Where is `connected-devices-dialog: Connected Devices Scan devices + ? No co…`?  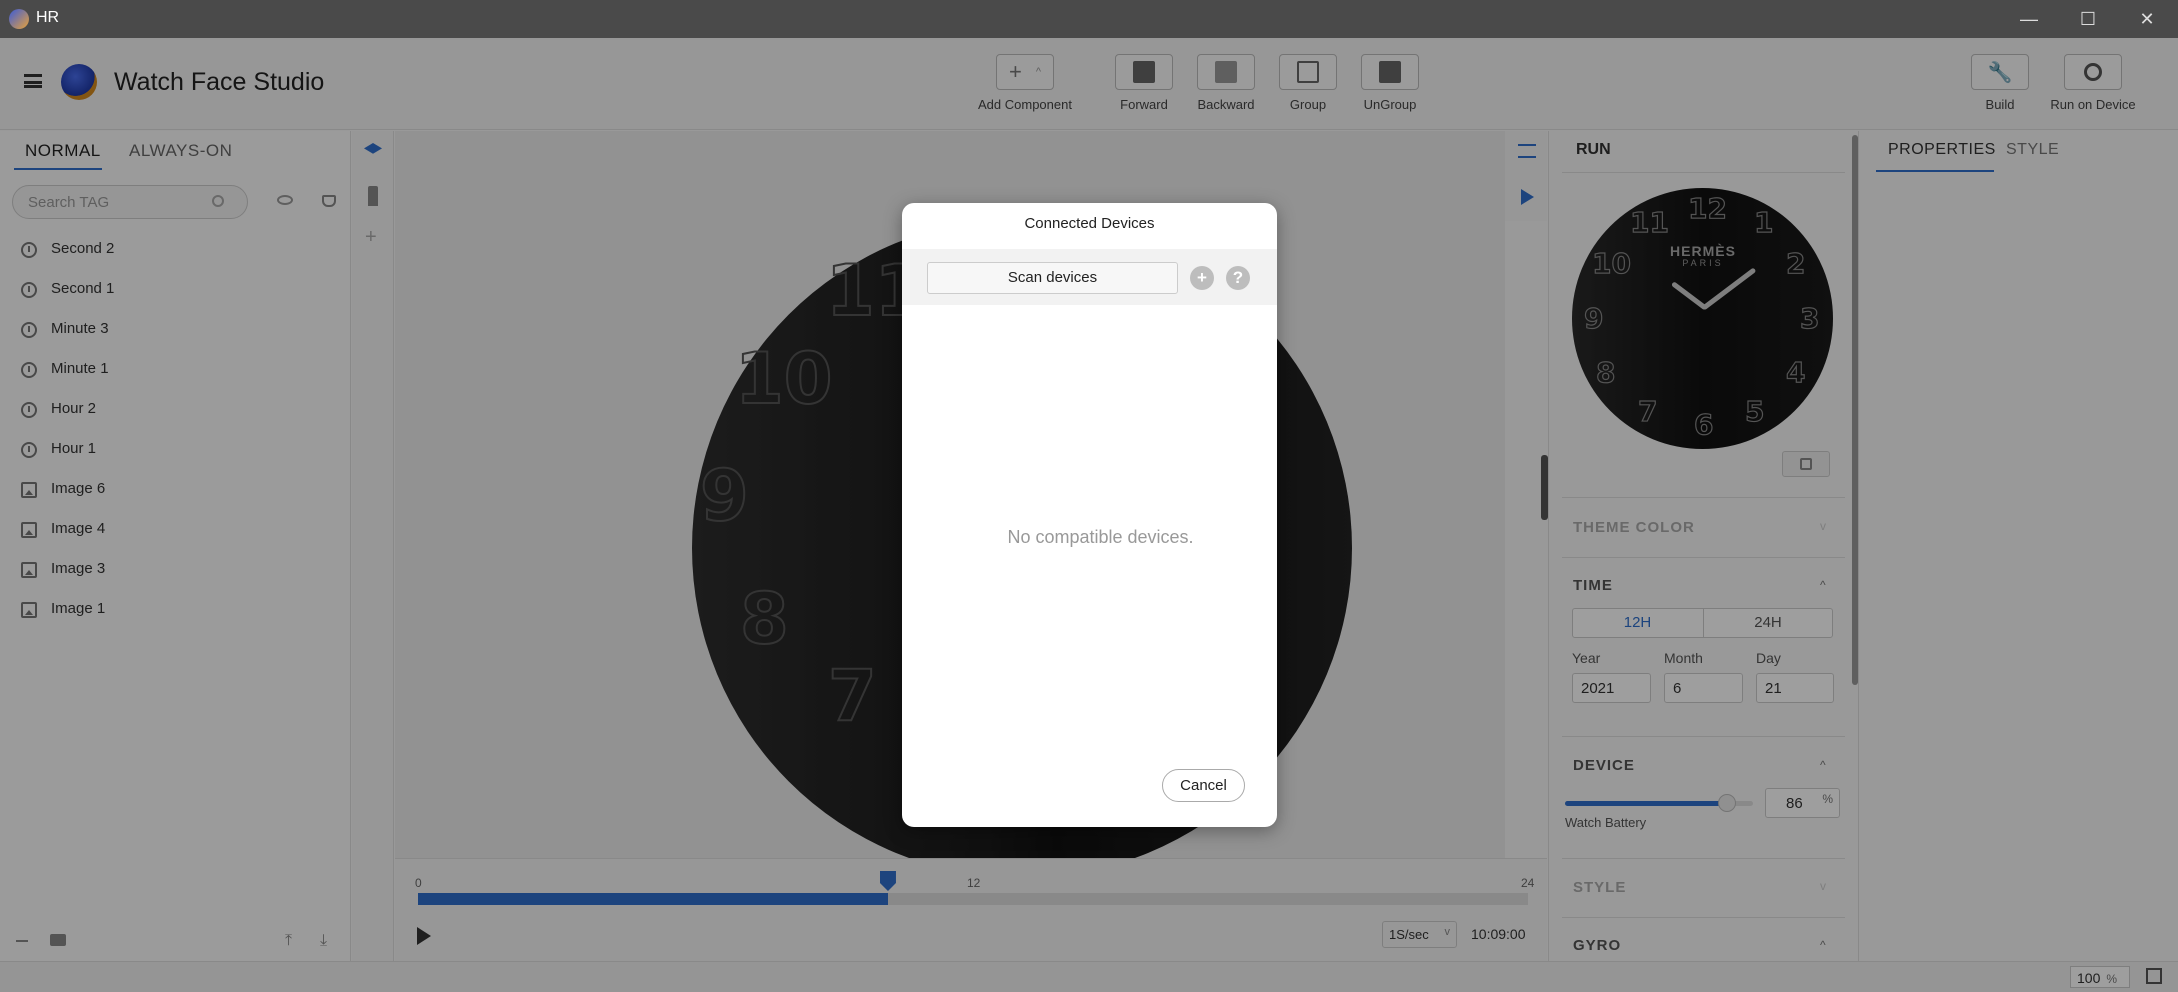
connected-devices-dialog: Connected Devices Scan devices + ? No co… is located at coordinates (1089, 515).